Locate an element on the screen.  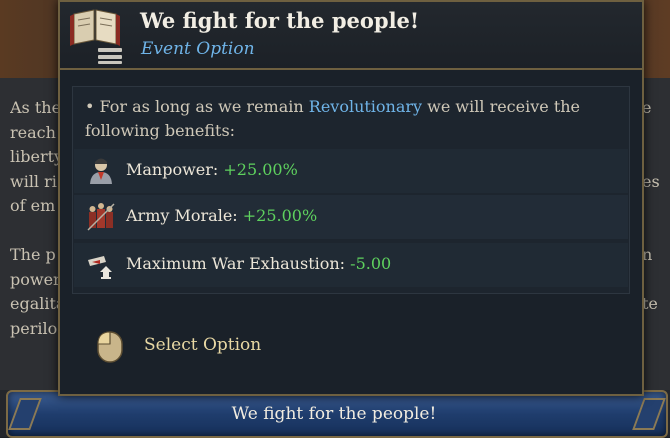
modifier-value: -5.00 is located at coordinates (371, 263).